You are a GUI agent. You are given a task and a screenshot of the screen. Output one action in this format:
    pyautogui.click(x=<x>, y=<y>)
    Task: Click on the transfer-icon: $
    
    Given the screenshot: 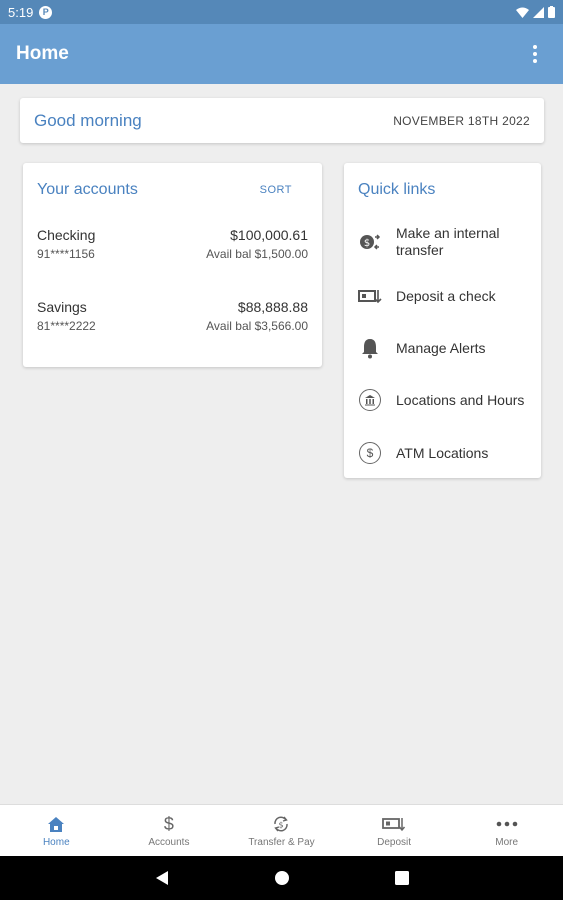 What is the action you would take?
    pyautogui.click(x=370, y=242)
    